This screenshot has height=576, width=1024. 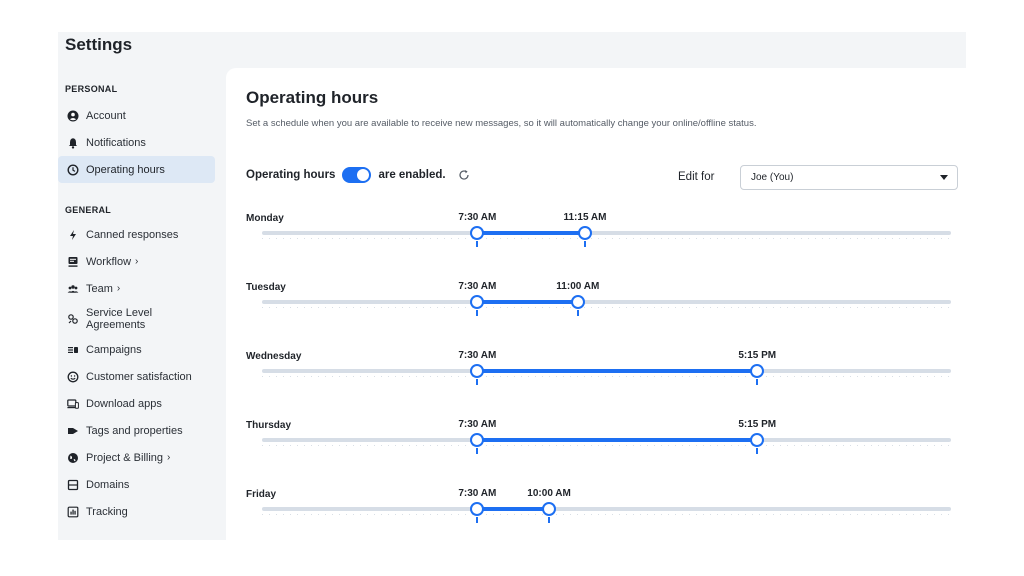 I want to click on sidebar-item-label: Account, so click(x=106, y=115).